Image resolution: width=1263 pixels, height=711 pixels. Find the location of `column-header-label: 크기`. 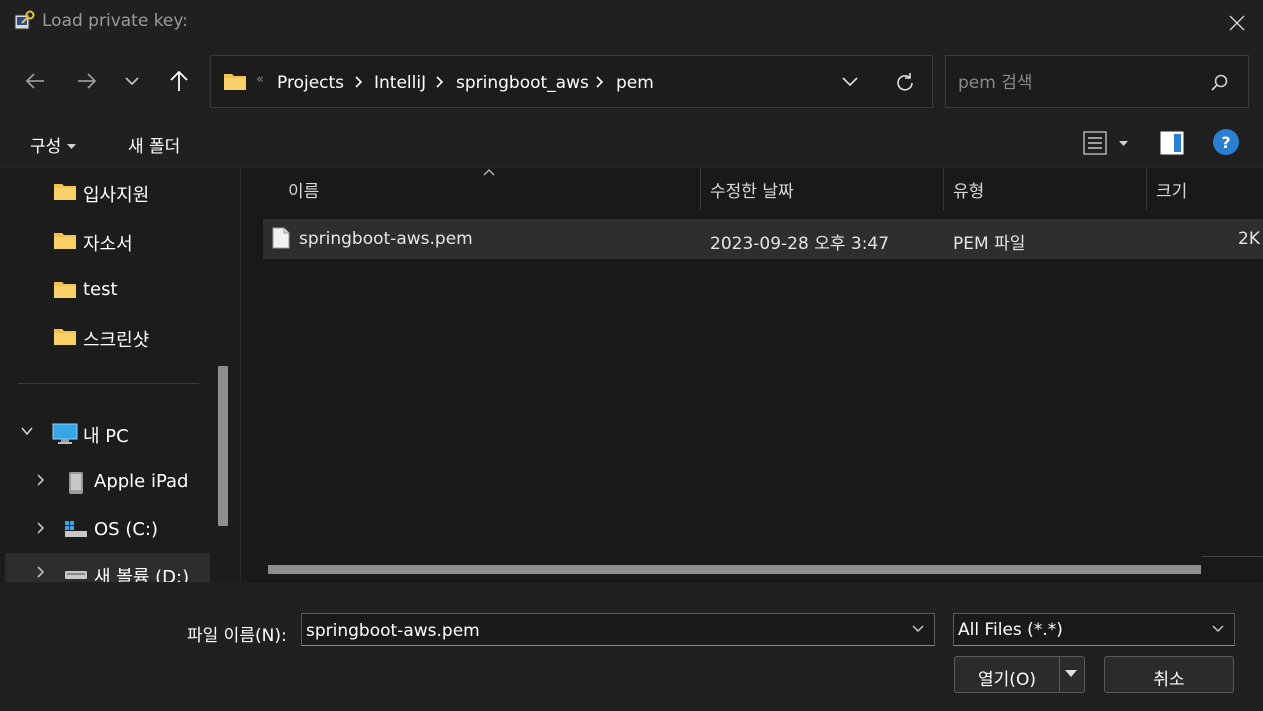

column-header-label: 크기 is located at coordinates (1172, 192).